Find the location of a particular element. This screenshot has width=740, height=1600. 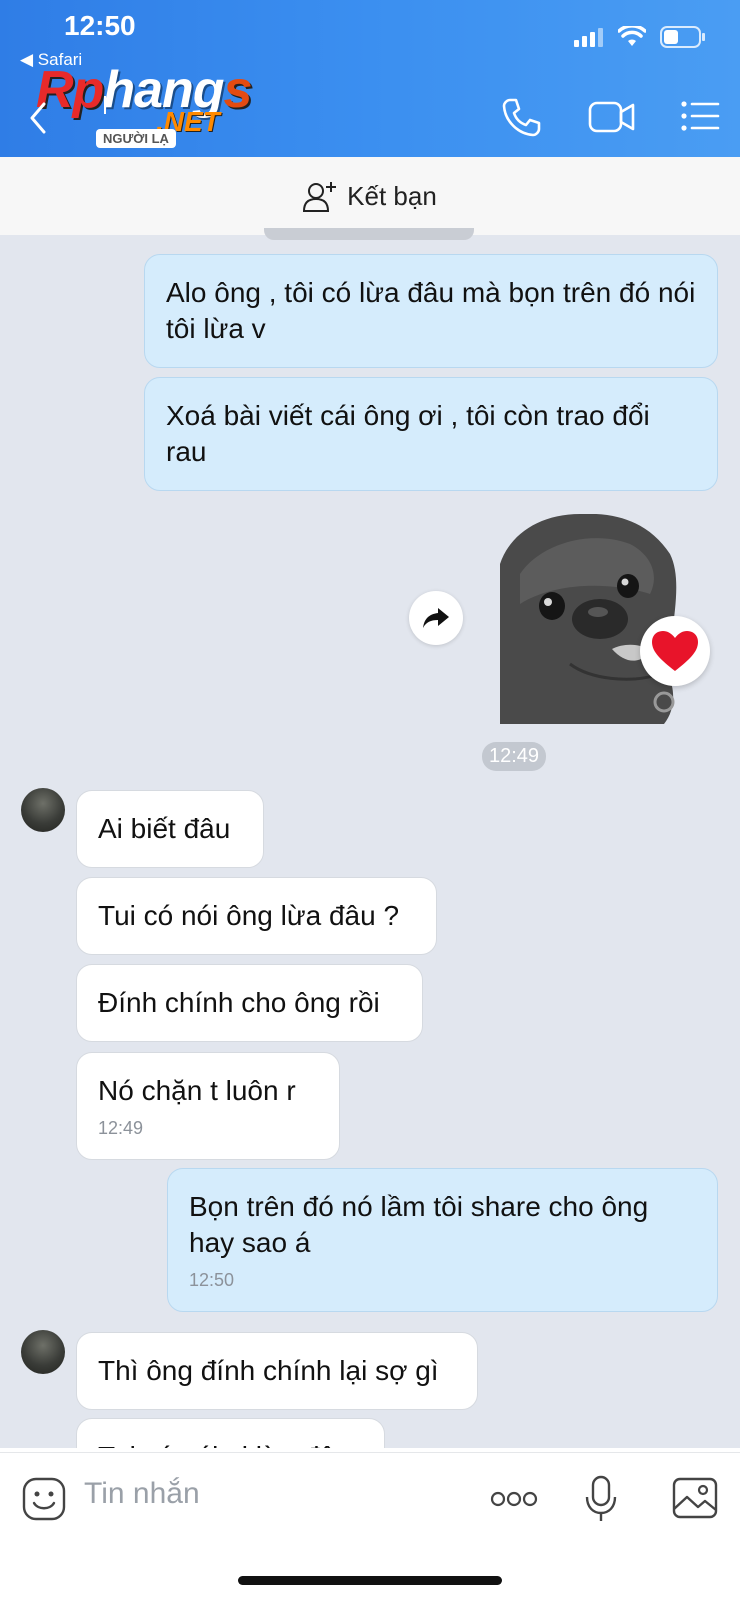

menu-list-icon is located at coordinates (700, 116).